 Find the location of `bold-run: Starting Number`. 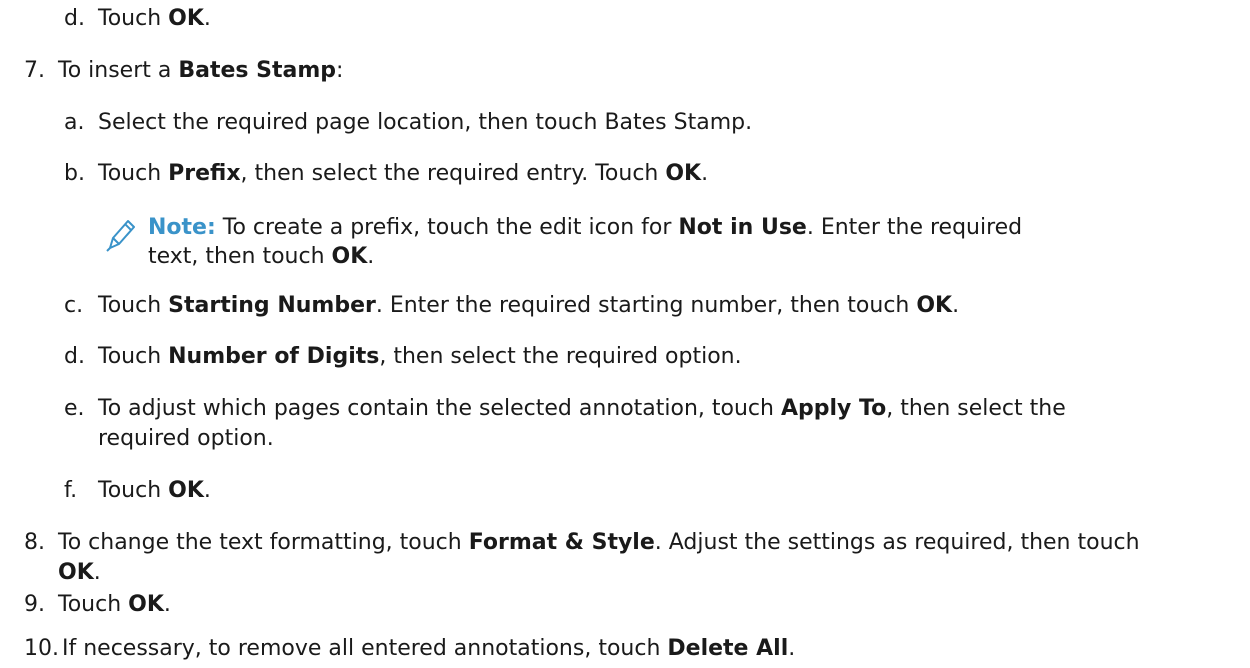

bold-run: Starting Number is located at coordinates (272, 305).